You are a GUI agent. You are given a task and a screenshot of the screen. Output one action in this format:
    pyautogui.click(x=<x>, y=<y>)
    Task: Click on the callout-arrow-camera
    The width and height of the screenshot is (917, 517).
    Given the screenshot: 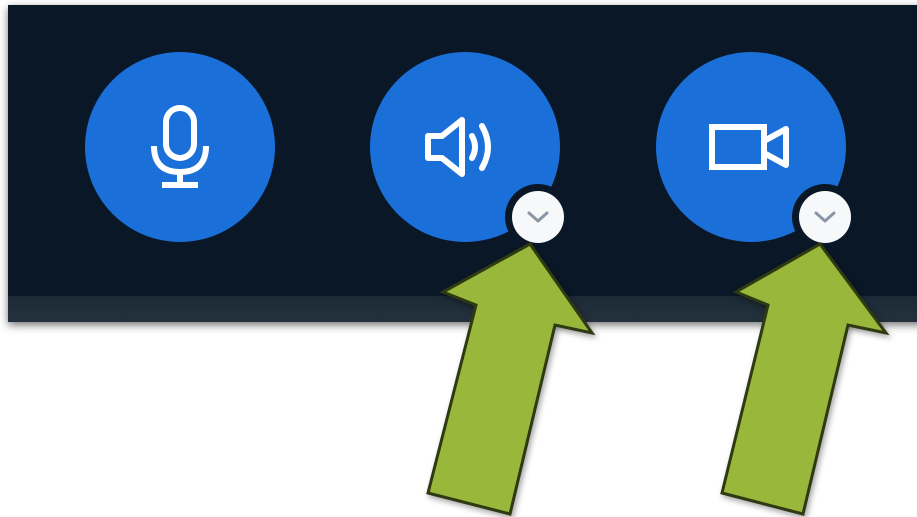 What is the action you would take?
    pyautogui.click(x=805, y=379)
    